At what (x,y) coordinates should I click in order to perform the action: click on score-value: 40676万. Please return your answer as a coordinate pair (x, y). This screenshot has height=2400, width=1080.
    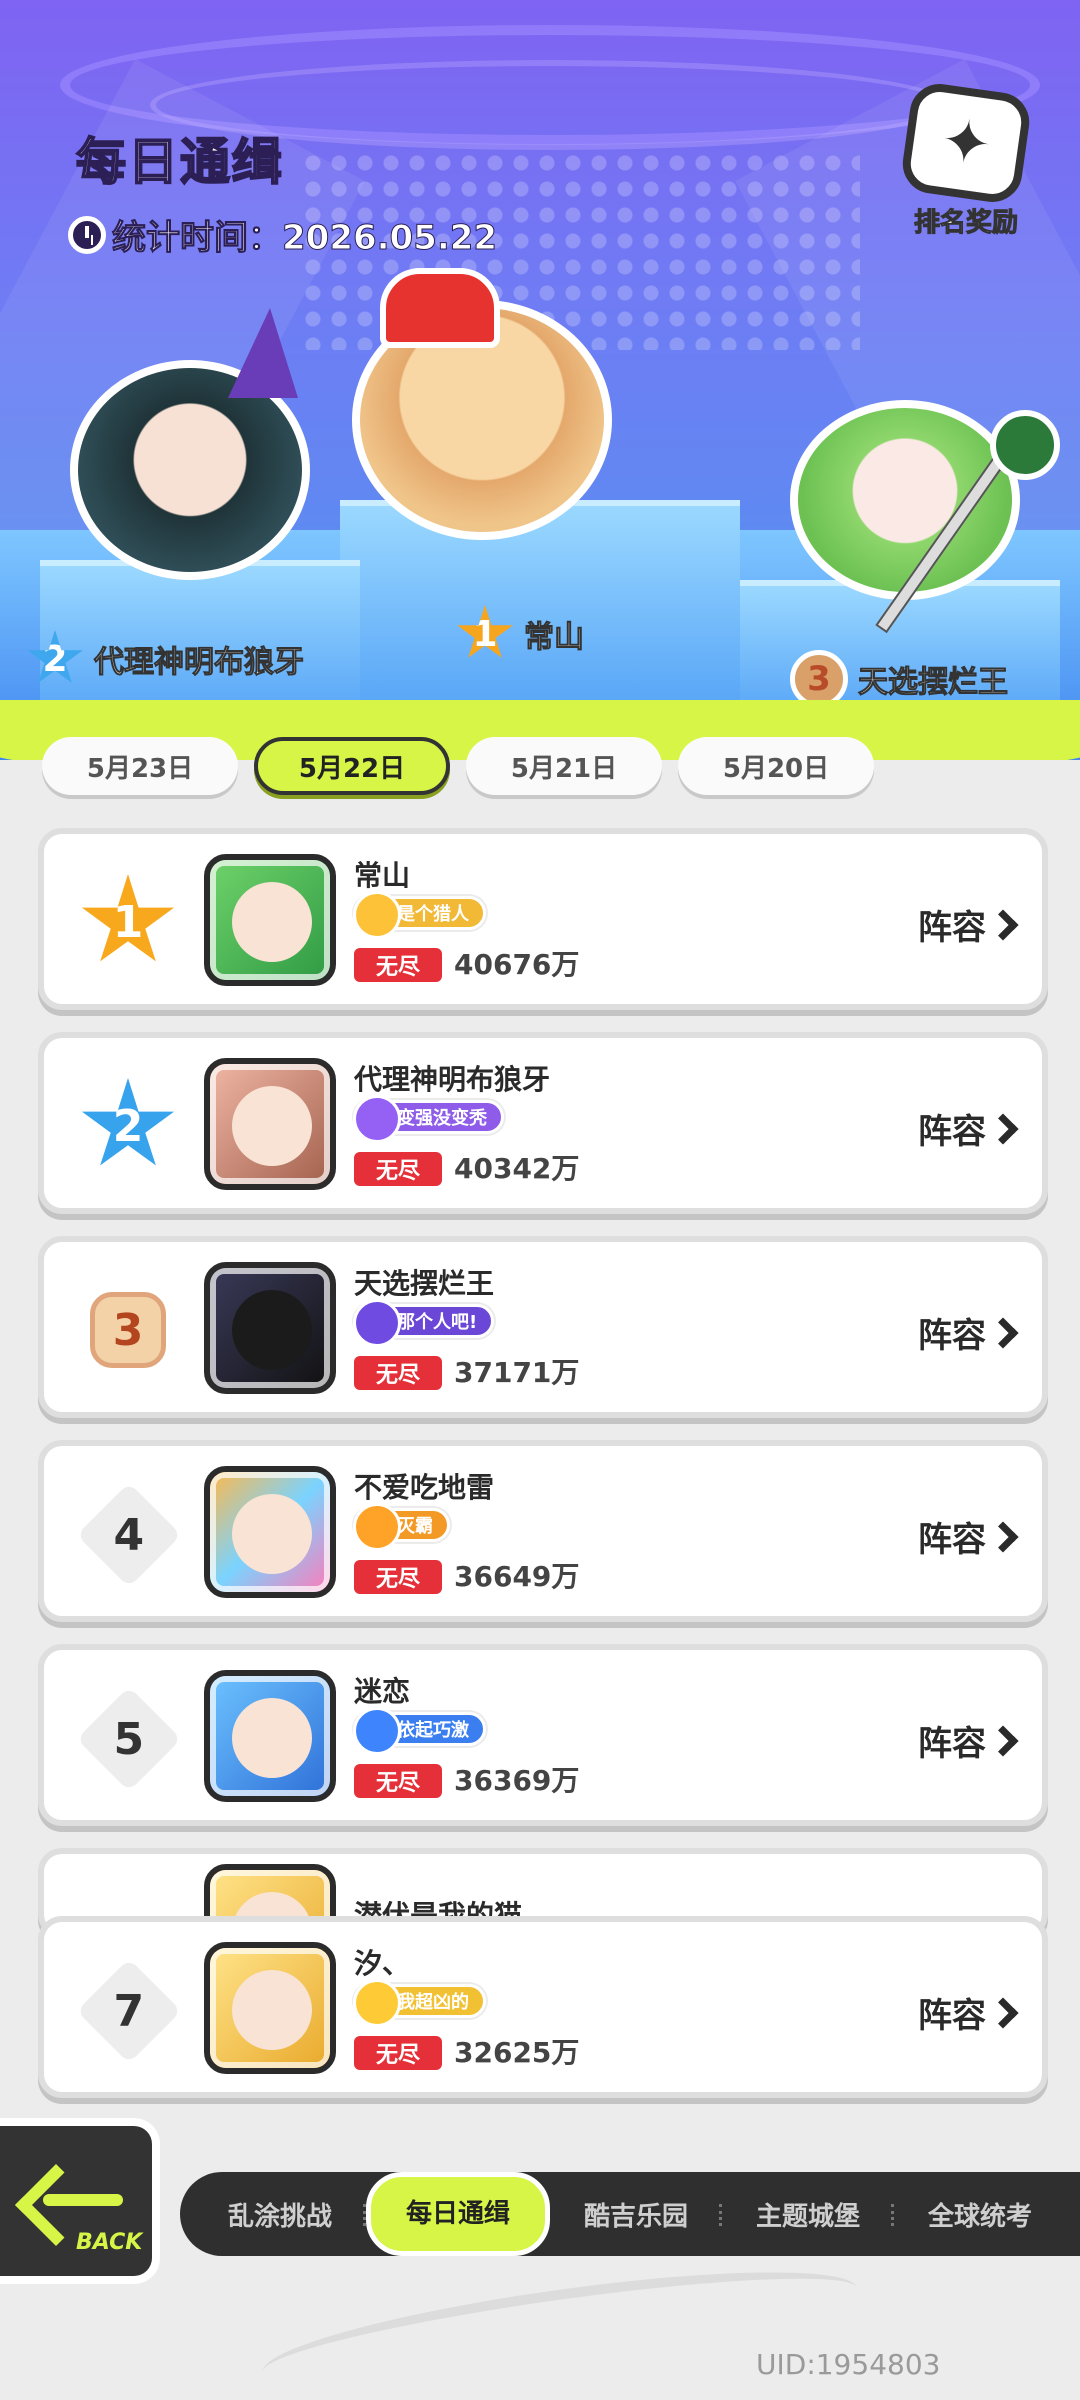
    Looking at the image, I should click on (517, 964).